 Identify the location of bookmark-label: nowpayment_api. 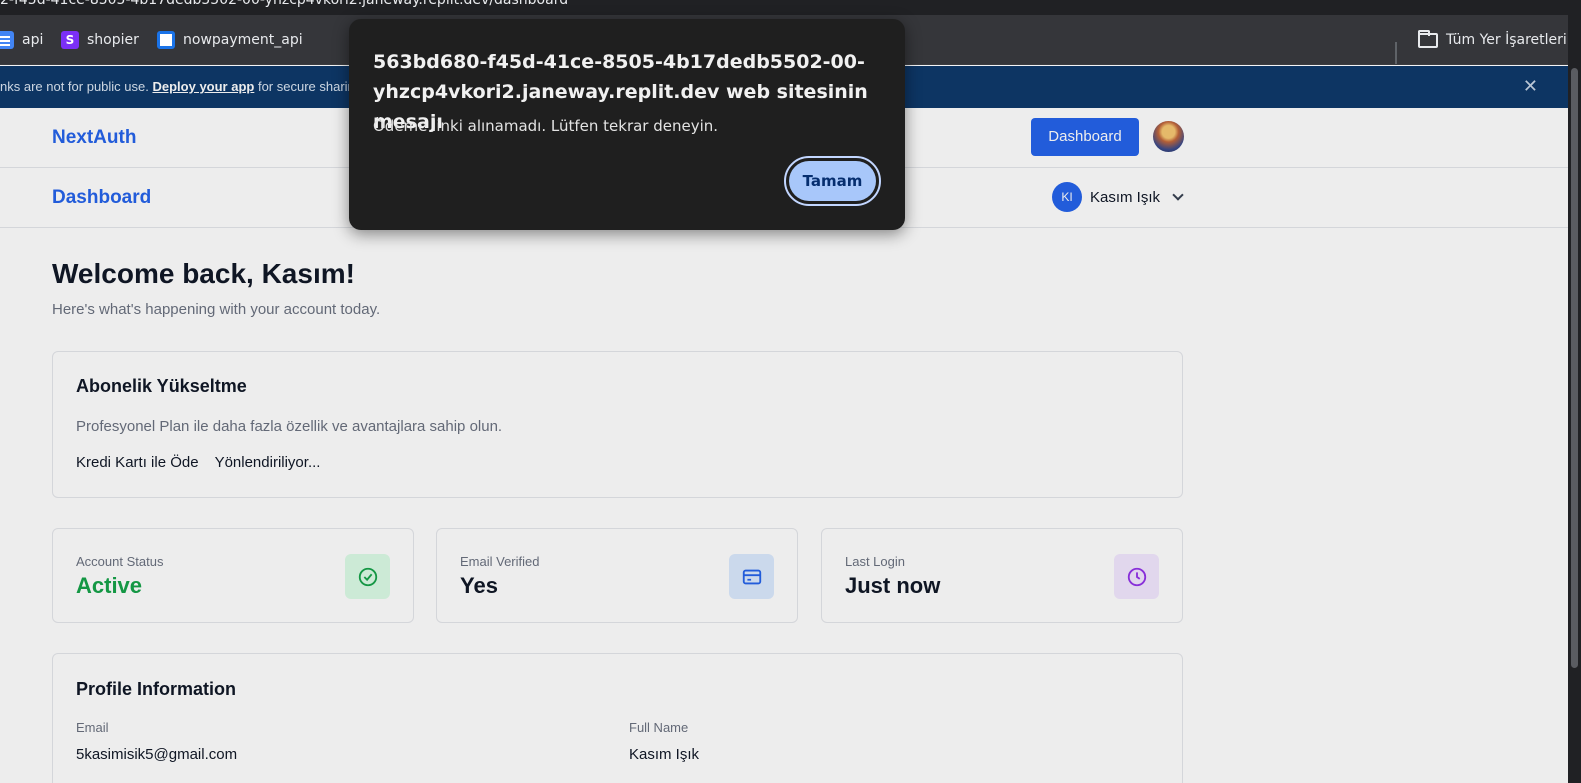
(243, 40).